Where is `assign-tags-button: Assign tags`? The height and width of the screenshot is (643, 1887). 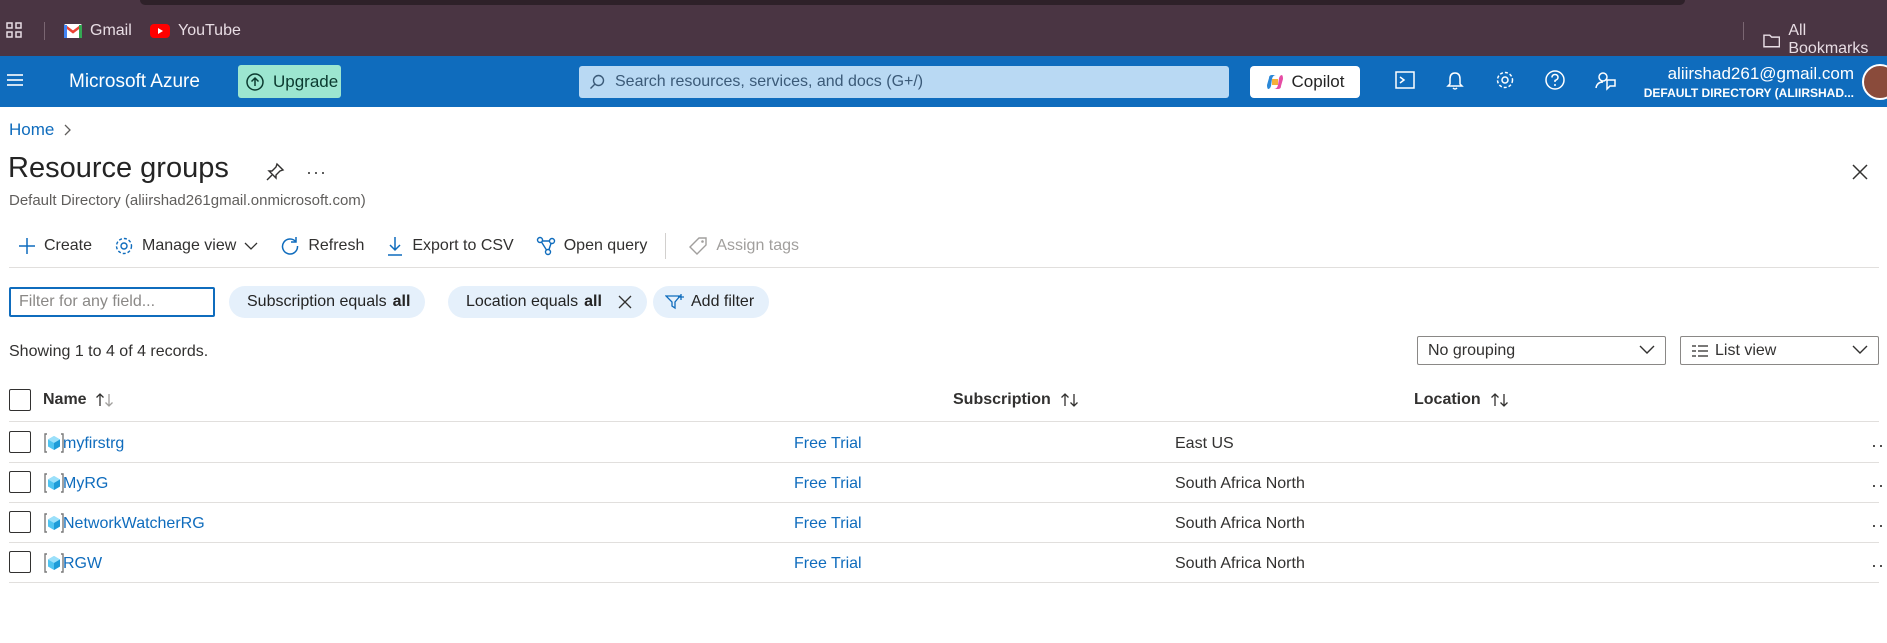 assign-tags-button: Assign tags is located at coordinates (743, 246).